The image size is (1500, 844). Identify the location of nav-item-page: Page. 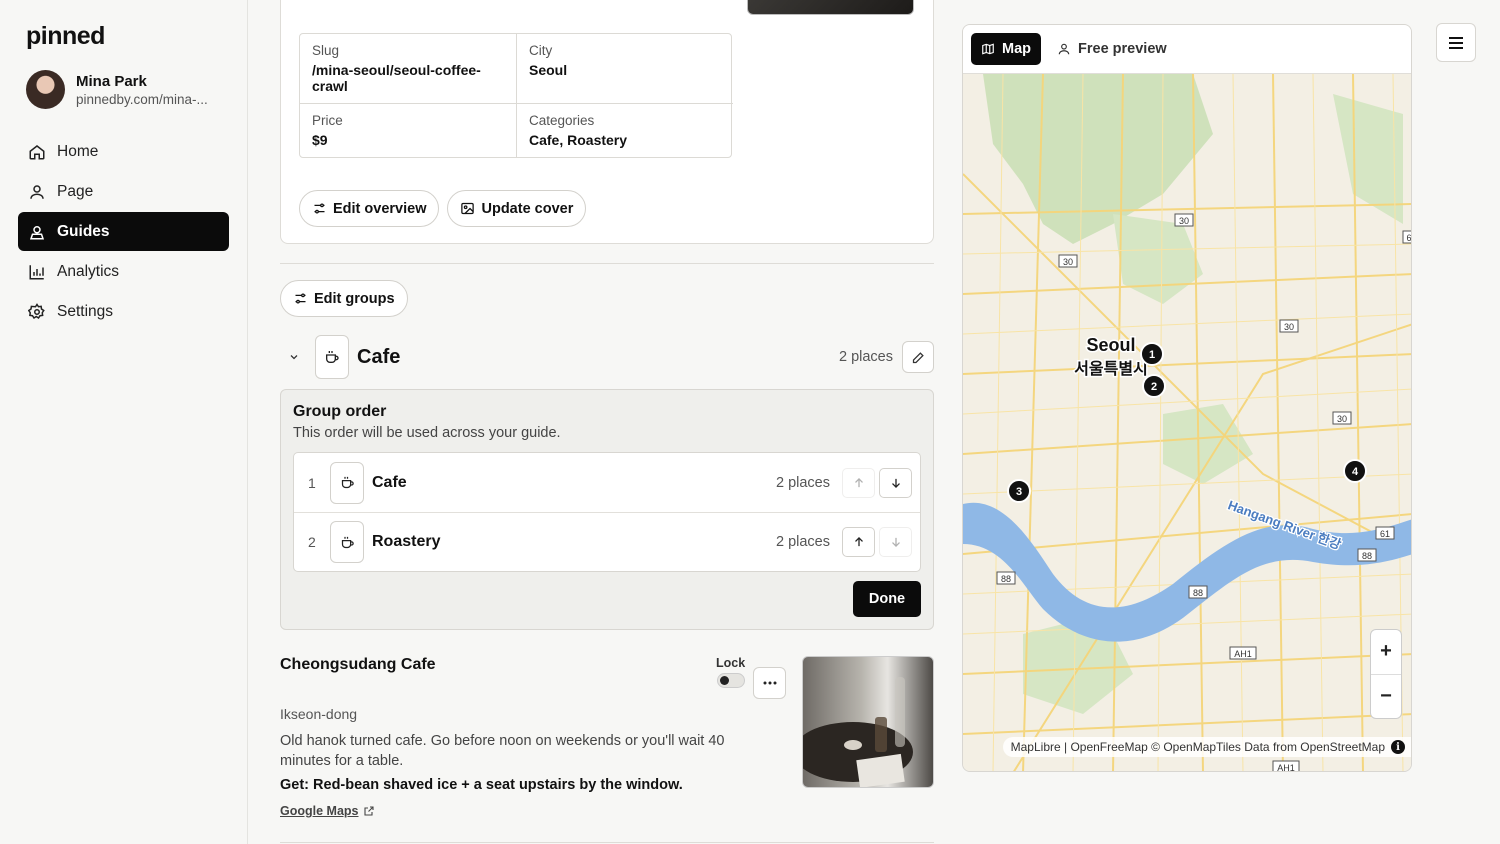
(123, 191).